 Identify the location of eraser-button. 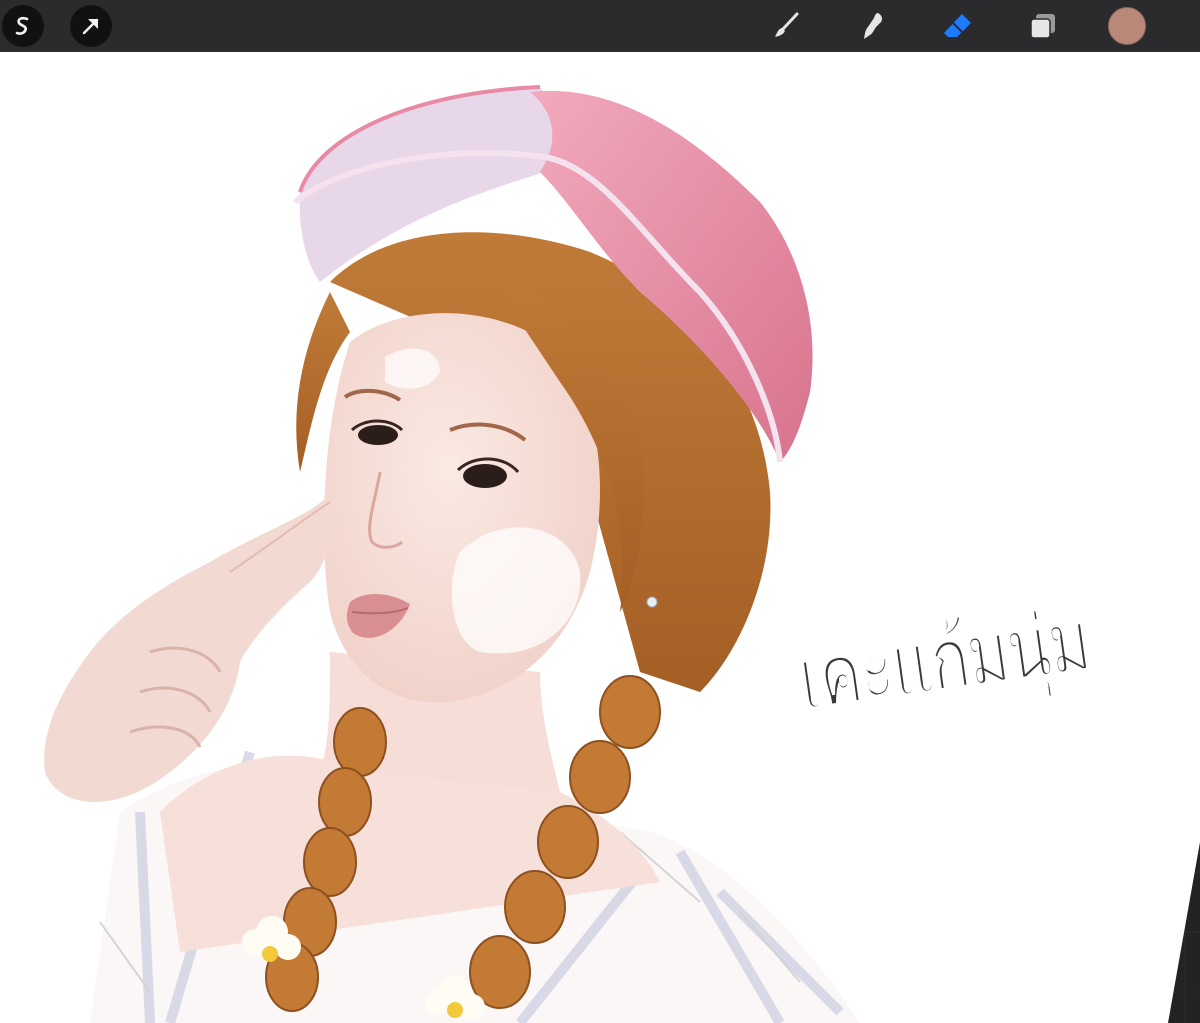
(958, 26).